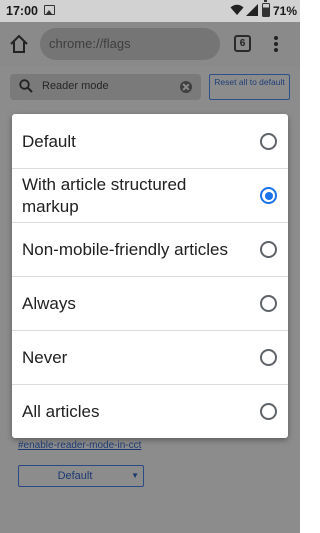  What do you see at coordinates (49, 10) in the screenshot?
I see `image-notification-icon` at bounding box center [49, 10].